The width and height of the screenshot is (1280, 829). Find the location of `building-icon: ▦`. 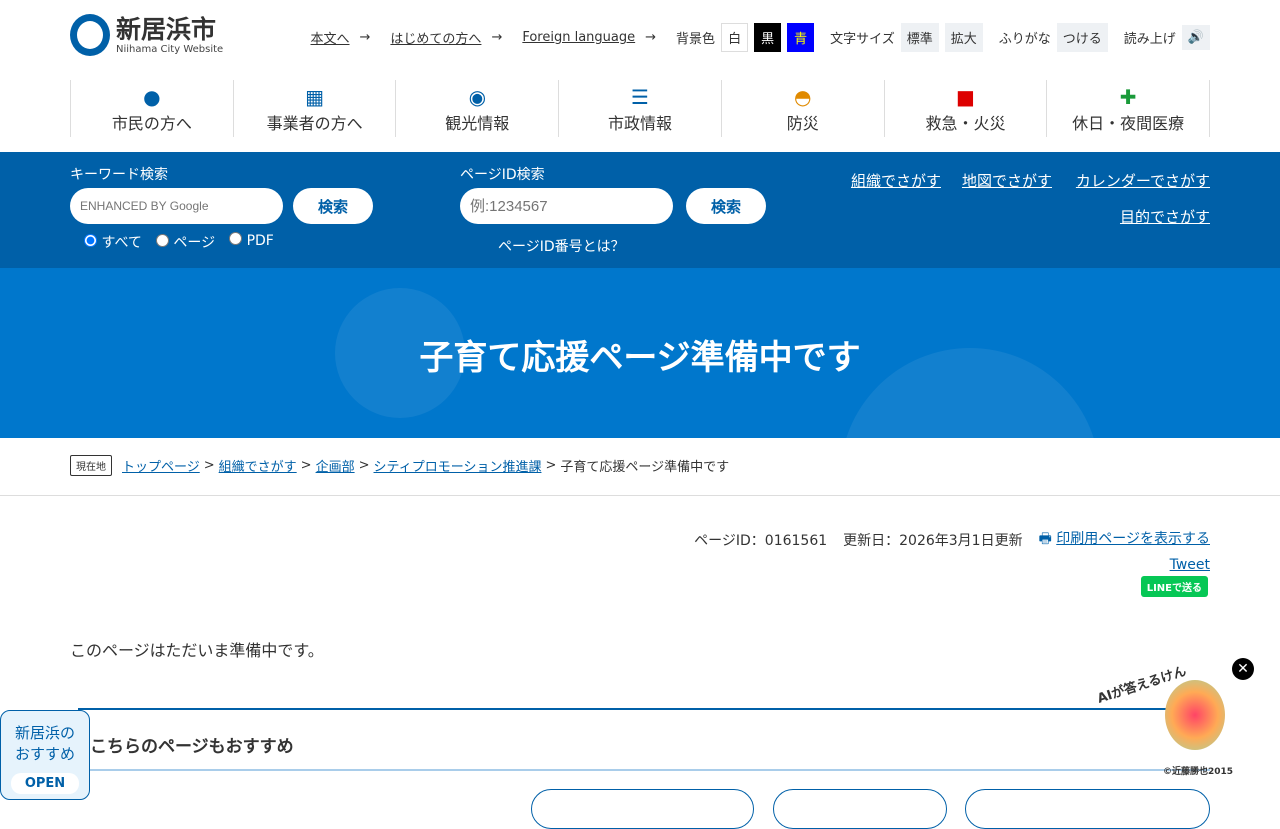

building-icon: ▦ is located at coordinates (315, 97).